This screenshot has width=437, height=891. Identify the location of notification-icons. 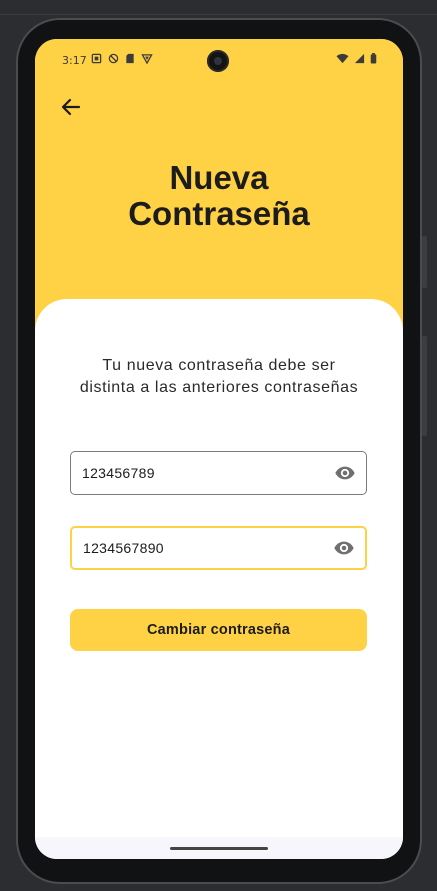
(122, 58).